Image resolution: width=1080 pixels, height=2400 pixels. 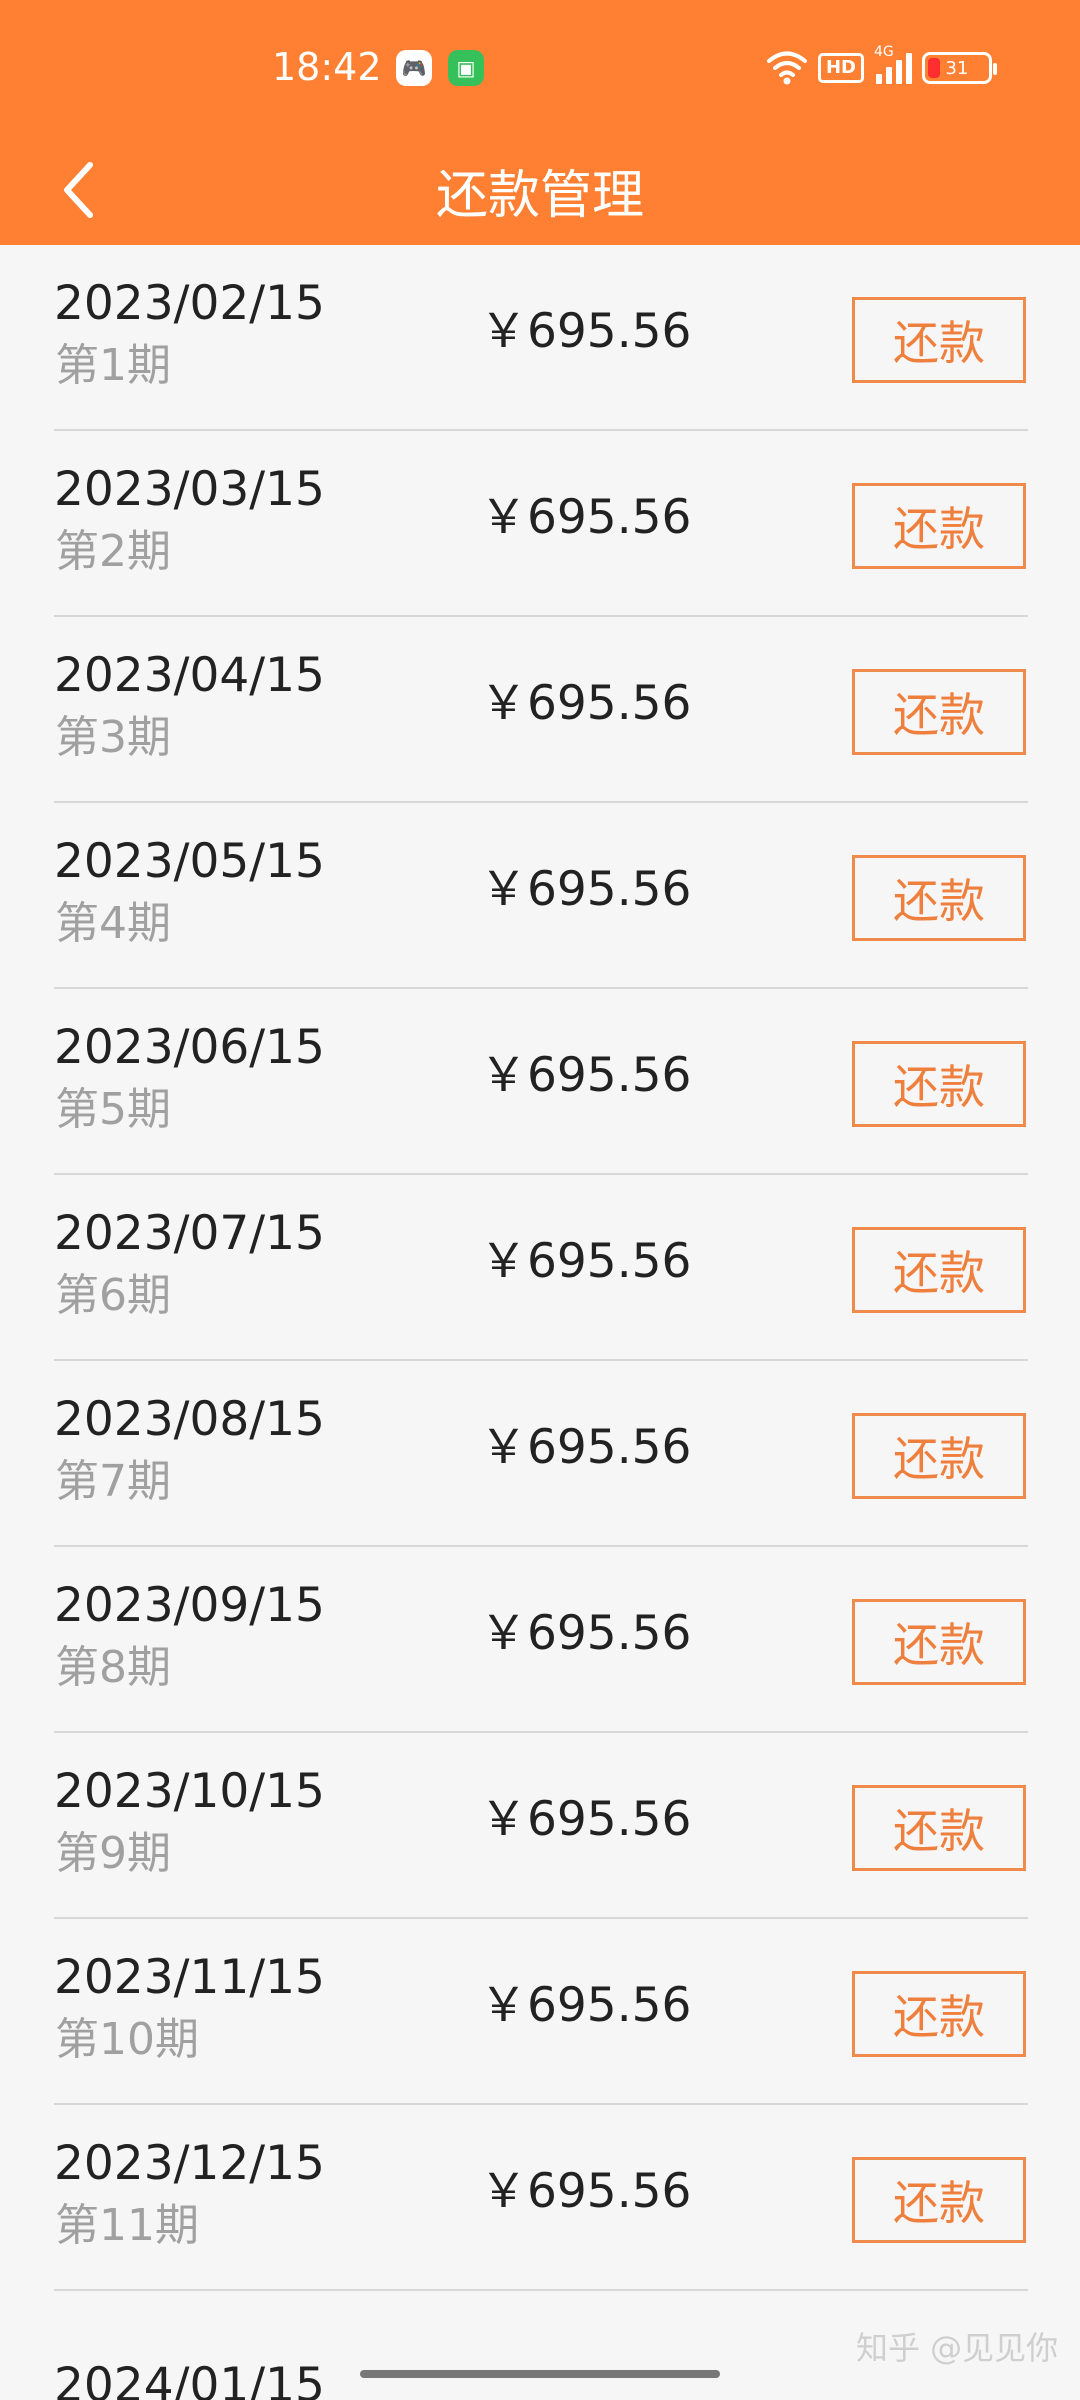 I want to click on repayment-period: 第7期, so click(x=113, y=1481).